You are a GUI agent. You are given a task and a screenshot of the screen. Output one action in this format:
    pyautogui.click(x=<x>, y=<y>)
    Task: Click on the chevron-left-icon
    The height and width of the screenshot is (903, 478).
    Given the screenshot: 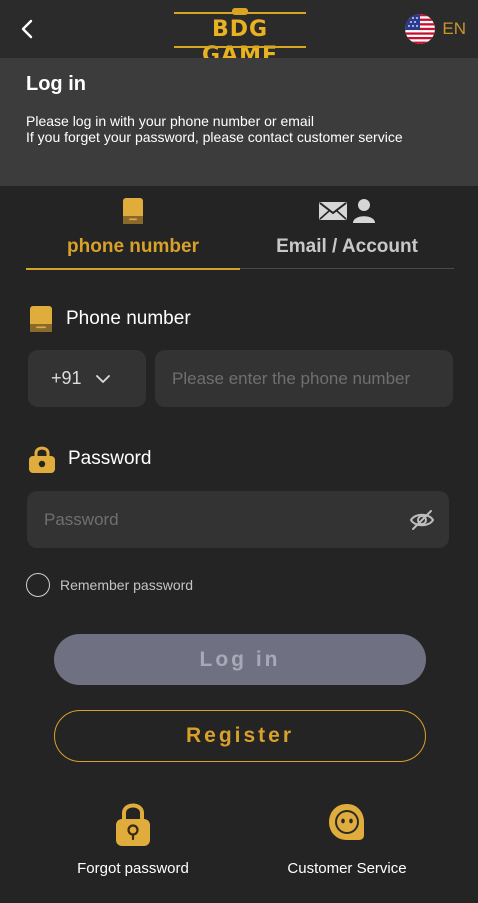 What is the action you would take?
    pyautogui.click(x=27, y=29)
    